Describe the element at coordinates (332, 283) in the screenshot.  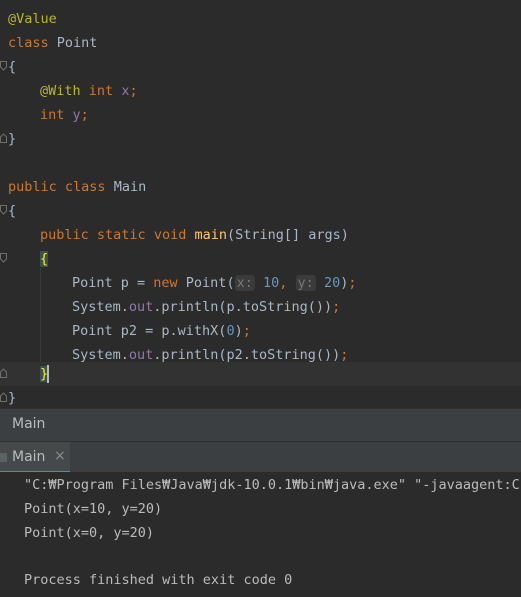
I see `number-literal: 20` at that location.